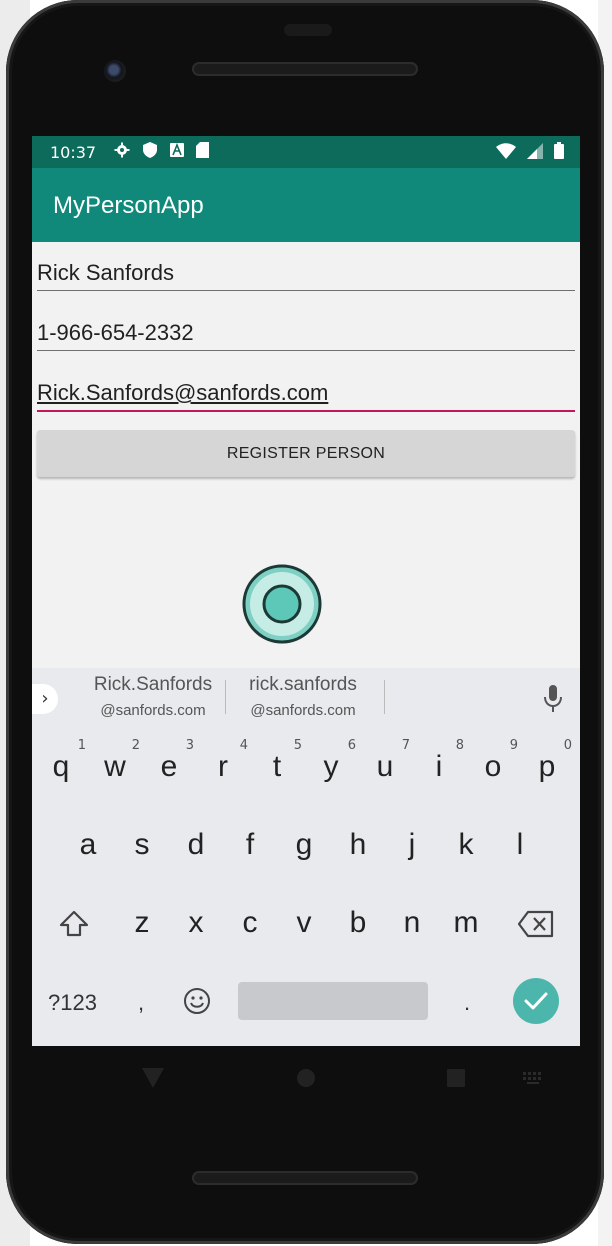 The image size is (612, 1246). I want to click on wifi-icon, so click(506, 151).